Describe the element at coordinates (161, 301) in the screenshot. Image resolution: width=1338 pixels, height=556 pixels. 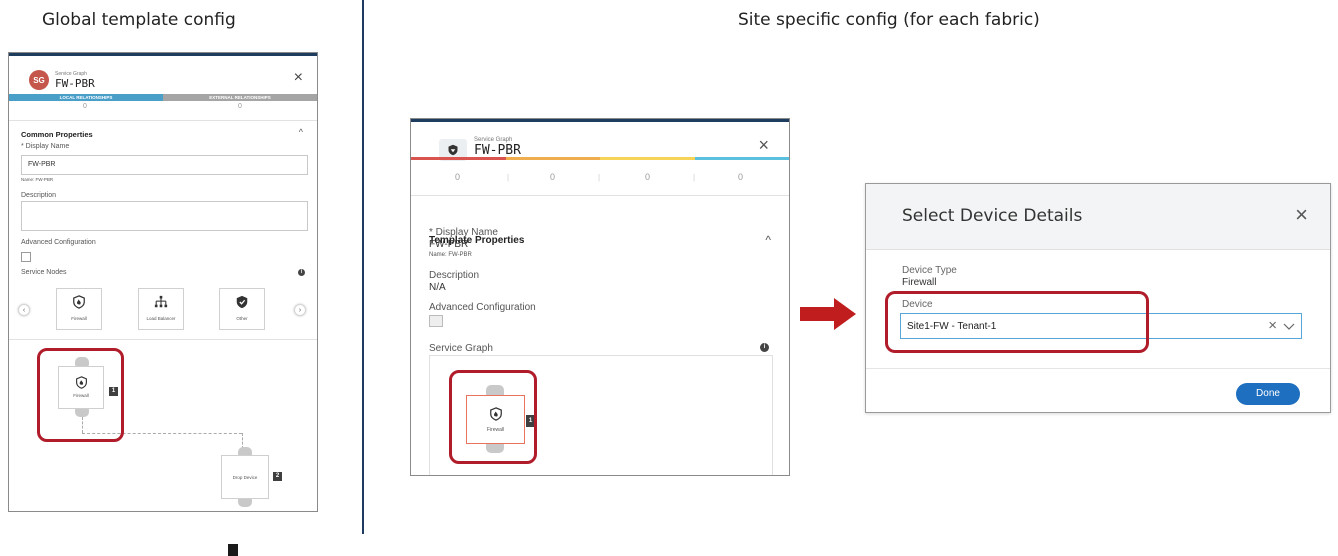
I see `load-balancer-icon` at that location.